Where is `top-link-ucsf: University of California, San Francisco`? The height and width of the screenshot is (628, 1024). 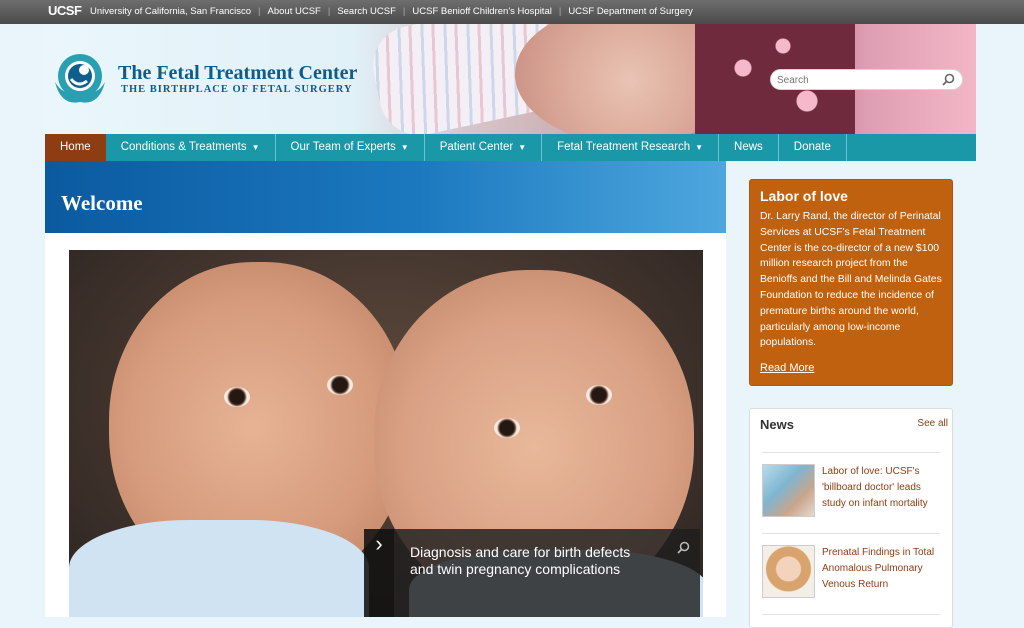 top-link-ucsf: University of California, San Francisco is located at coordinates (170, 11).